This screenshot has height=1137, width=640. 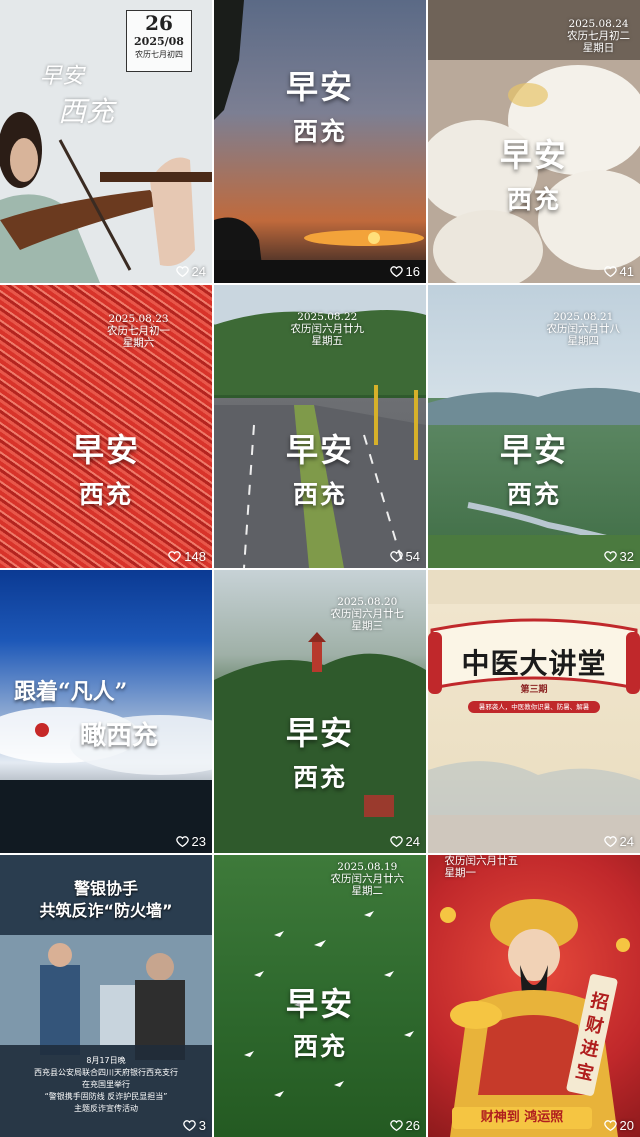 I want to click on post-tile-12: 农历闰六月廿五 星期一 招财进宝 财神到 鸿运照 20, so click(x=534, y=996).